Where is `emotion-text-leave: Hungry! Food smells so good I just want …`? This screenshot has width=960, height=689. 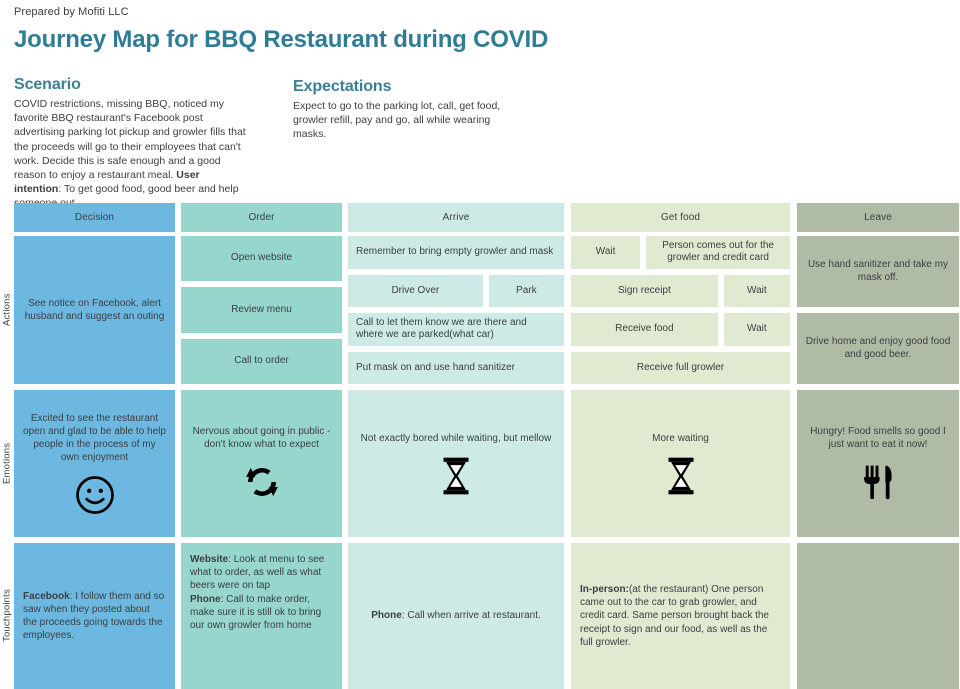
emotion-text-leave: Hungry! Food smells so good I just want … is located at coordinates (878, 438).